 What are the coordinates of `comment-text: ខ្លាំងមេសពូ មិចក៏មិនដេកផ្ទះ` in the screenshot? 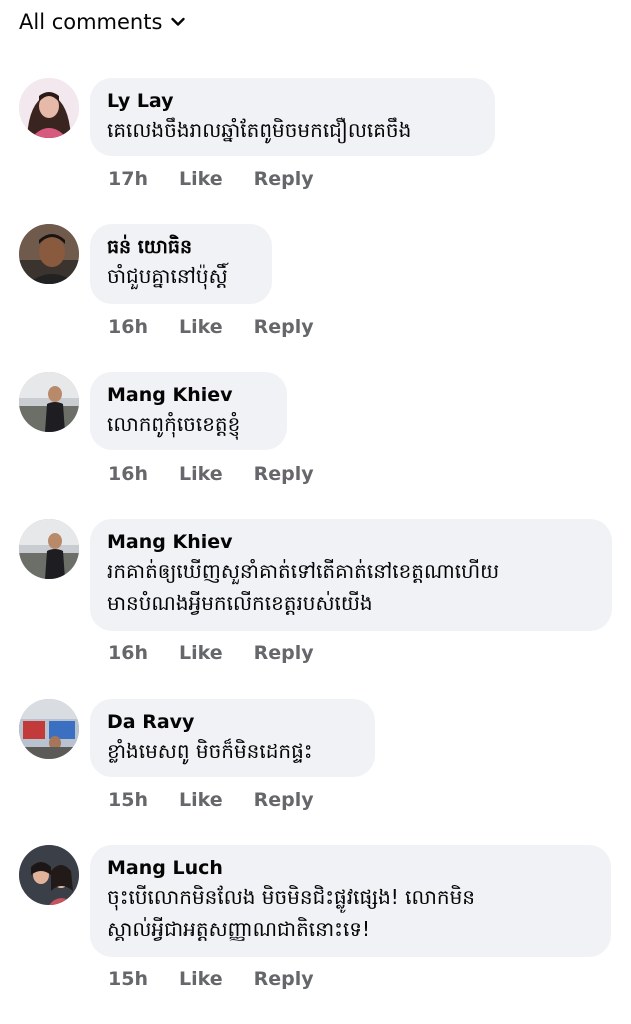 It's located at (210, 751).